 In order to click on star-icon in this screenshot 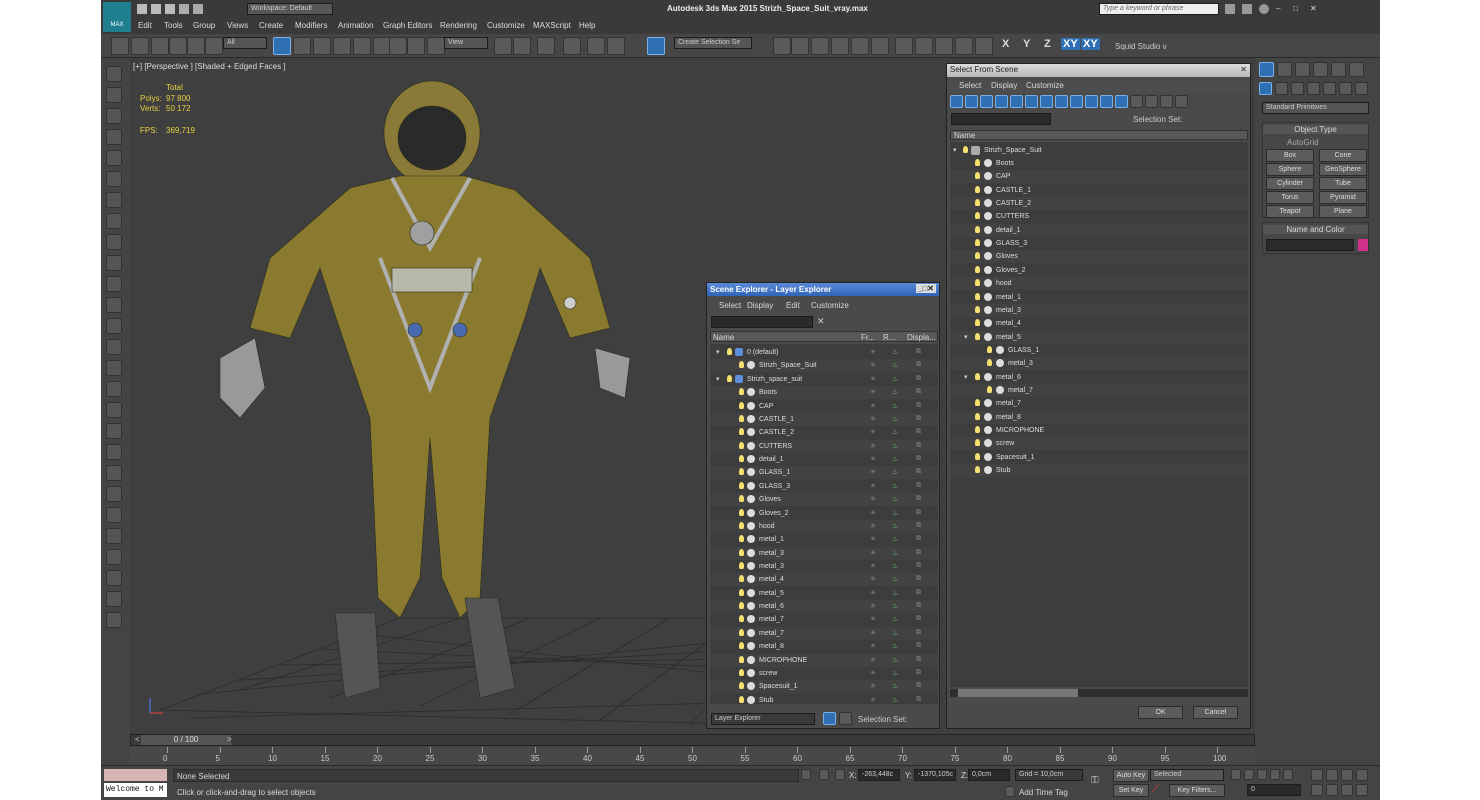, I will do `click(1247, 9)`.